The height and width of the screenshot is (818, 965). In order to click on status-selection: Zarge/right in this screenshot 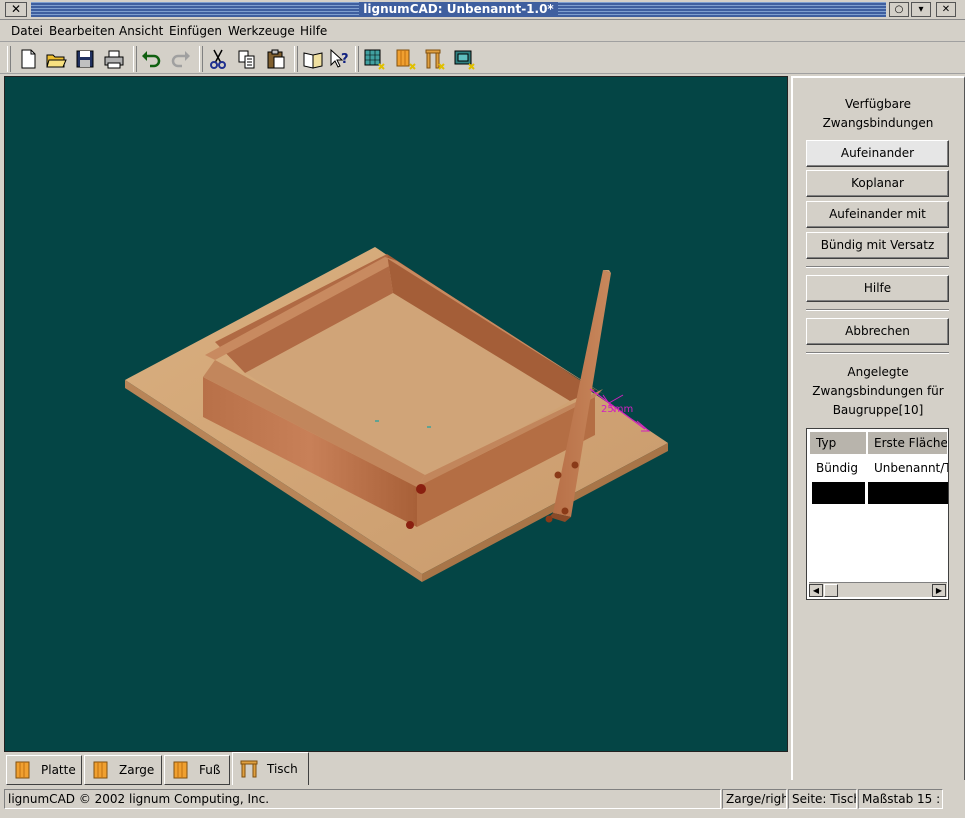, I will do `click(754, 799)`.